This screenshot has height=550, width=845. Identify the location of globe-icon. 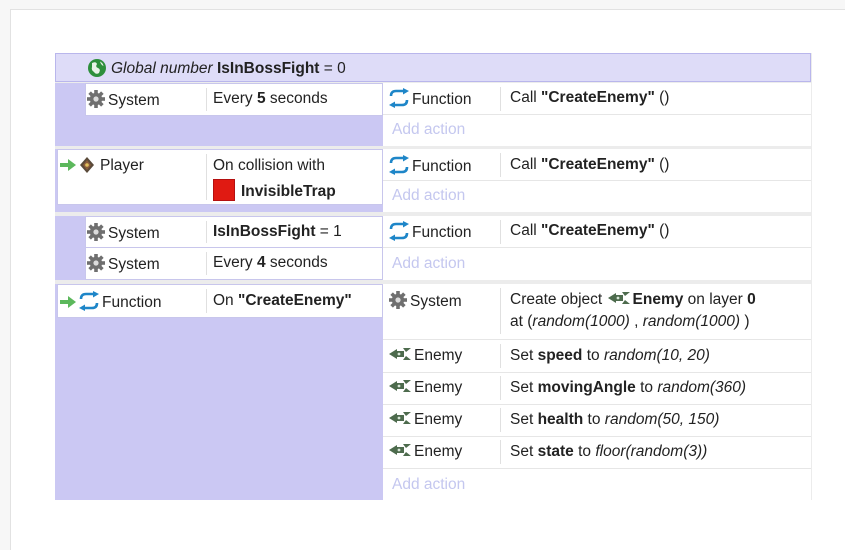
(97, 68).